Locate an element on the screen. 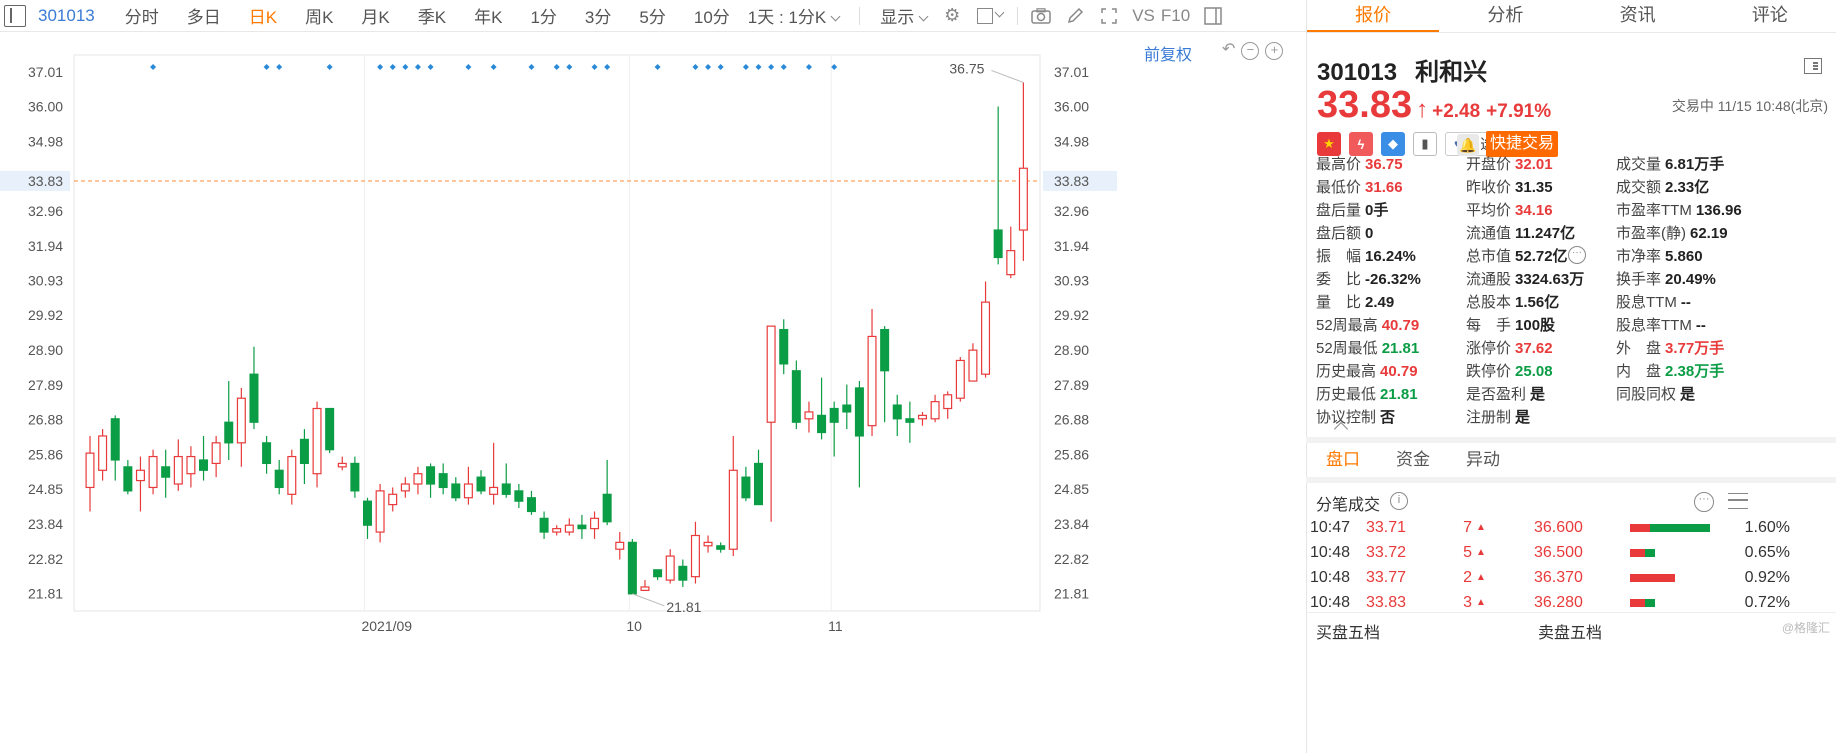 Image resolution: width=1836 pixels, height=753 pixels. square-select-icon is located at coordinates (990, 16).